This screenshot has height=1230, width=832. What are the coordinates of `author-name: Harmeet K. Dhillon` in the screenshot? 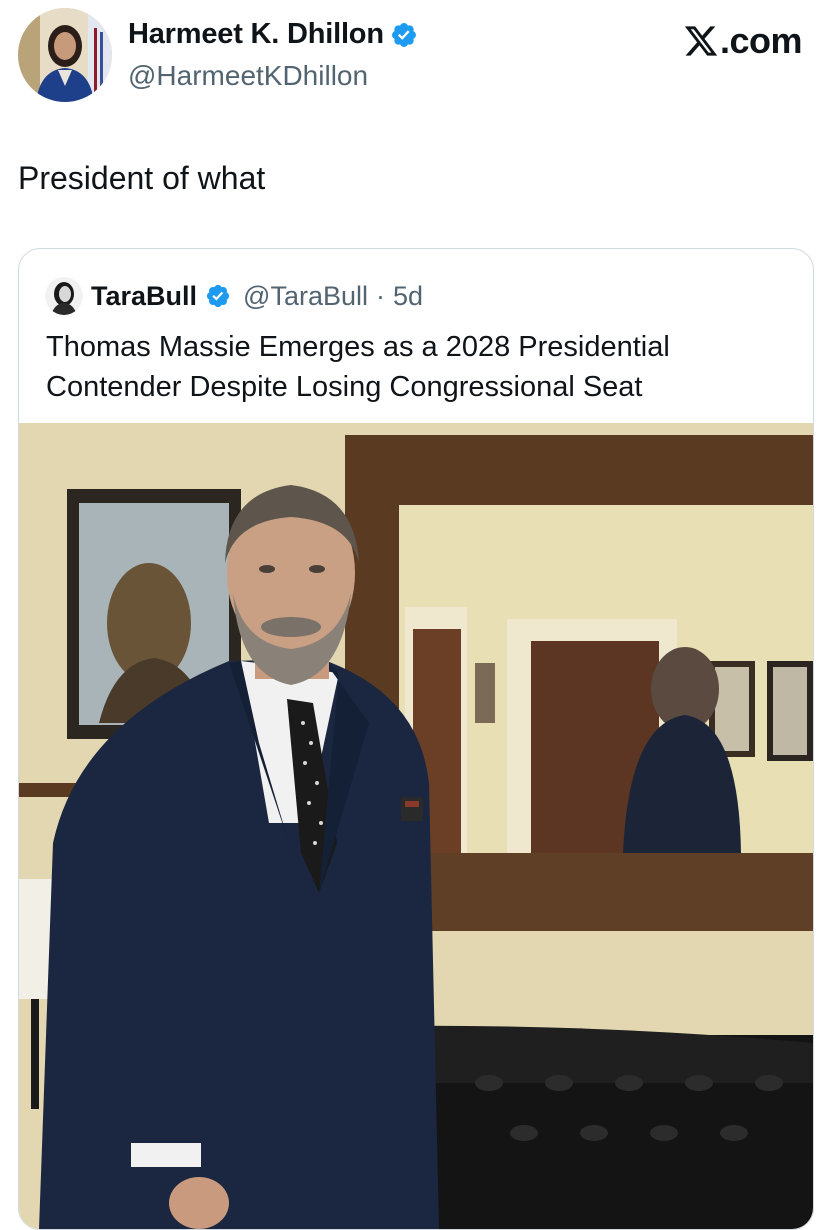 It's located at (256, 34).